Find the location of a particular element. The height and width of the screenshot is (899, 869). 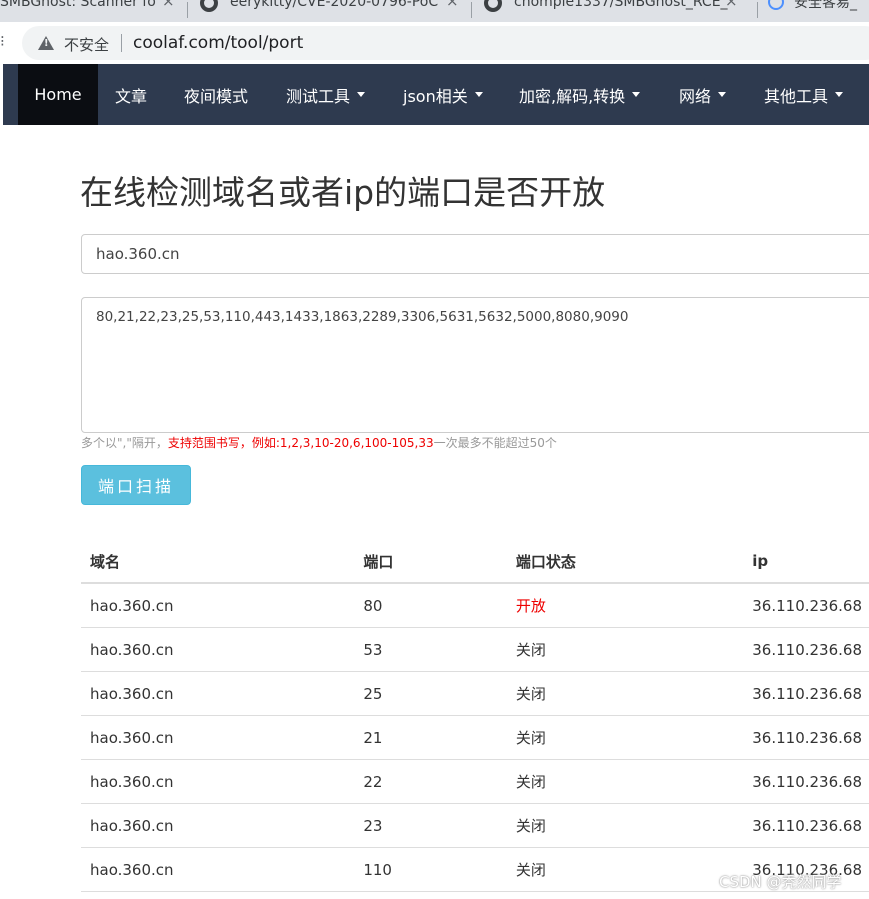

header-domain: 域名 is located at coordinates (218, 562).